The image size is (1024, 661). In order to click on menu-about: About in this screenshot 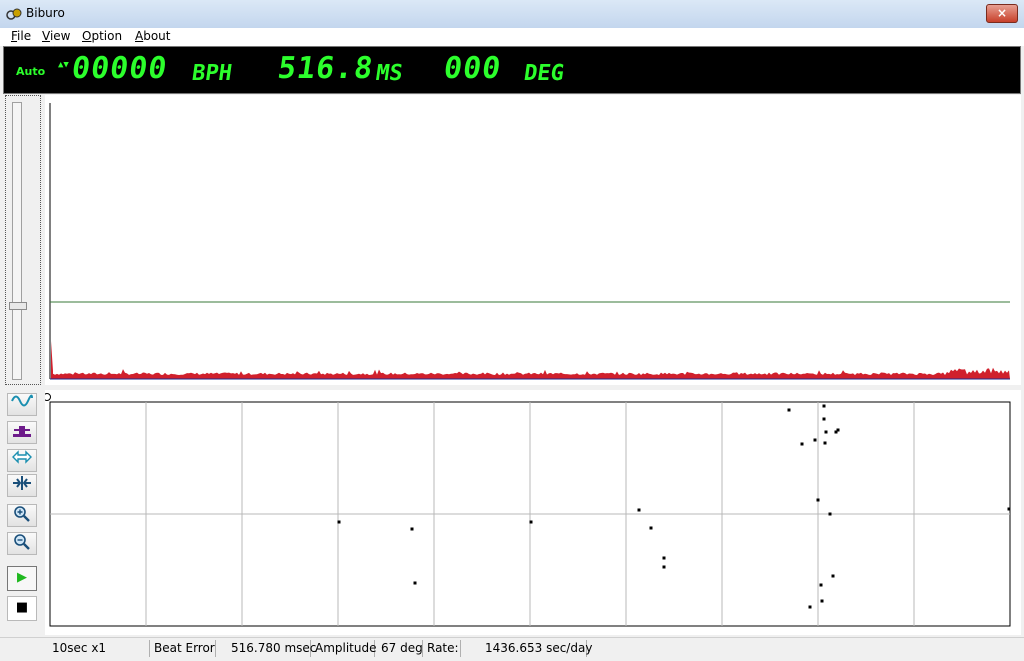, I will do `click(153, 36)`.